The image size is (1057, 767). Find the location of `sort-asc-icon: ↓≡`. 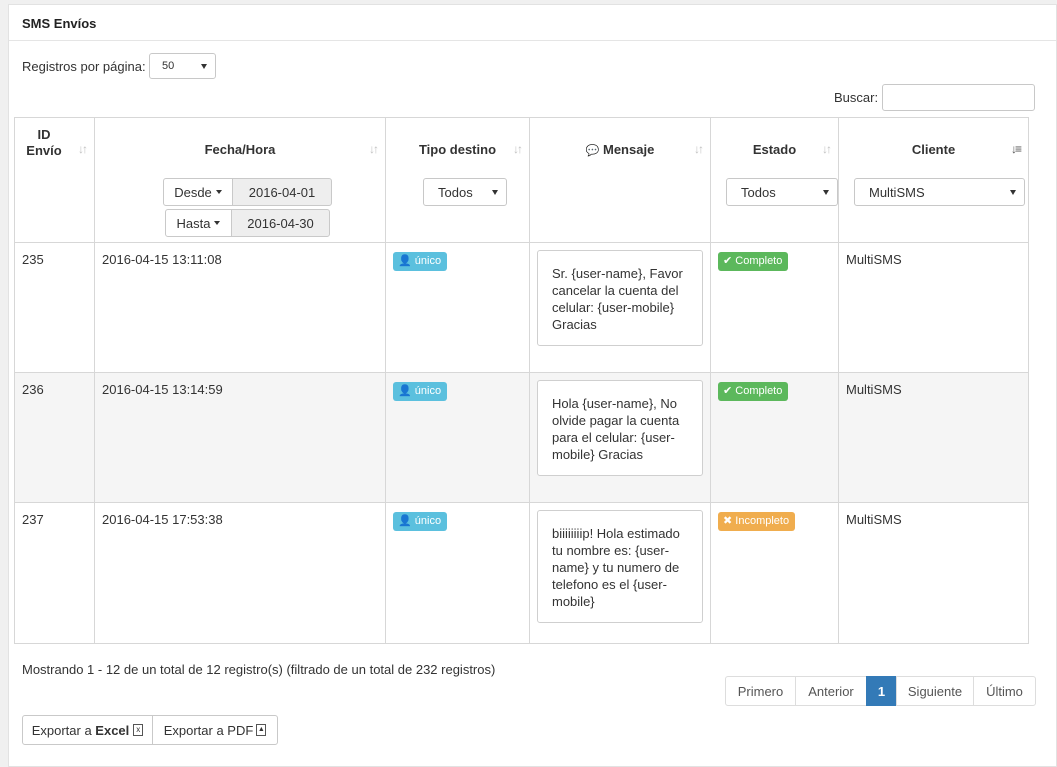

sort-asc-icon: ↓≡ is located at coordinates (1016, 149).